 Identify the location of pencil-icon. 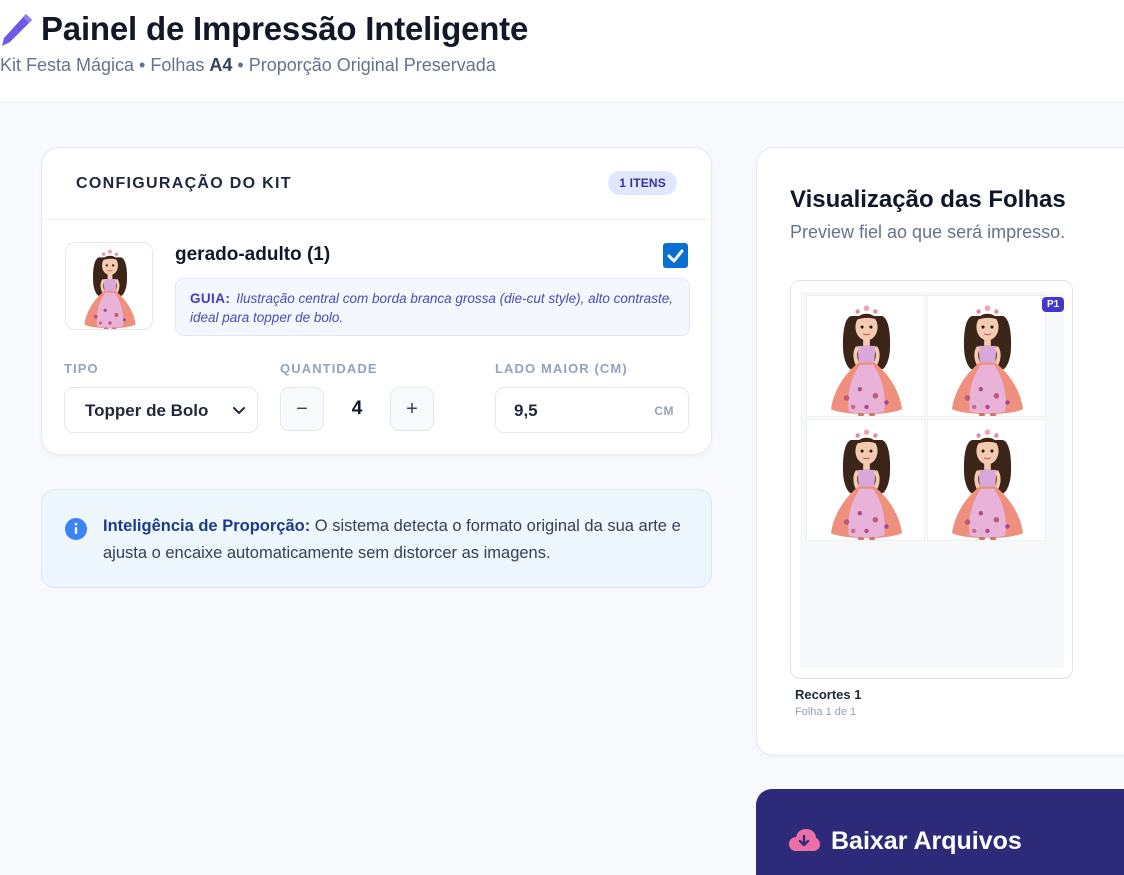
(17, 30).